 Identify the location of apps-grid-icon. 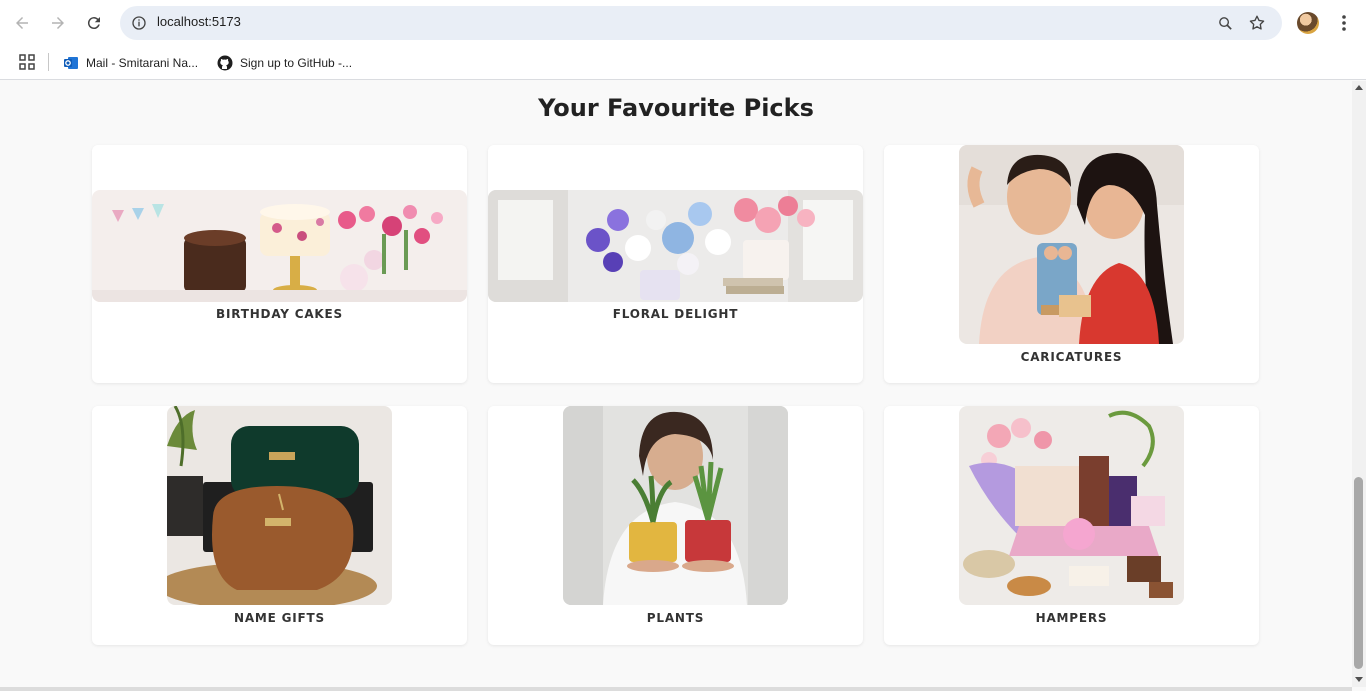
(27, 62).